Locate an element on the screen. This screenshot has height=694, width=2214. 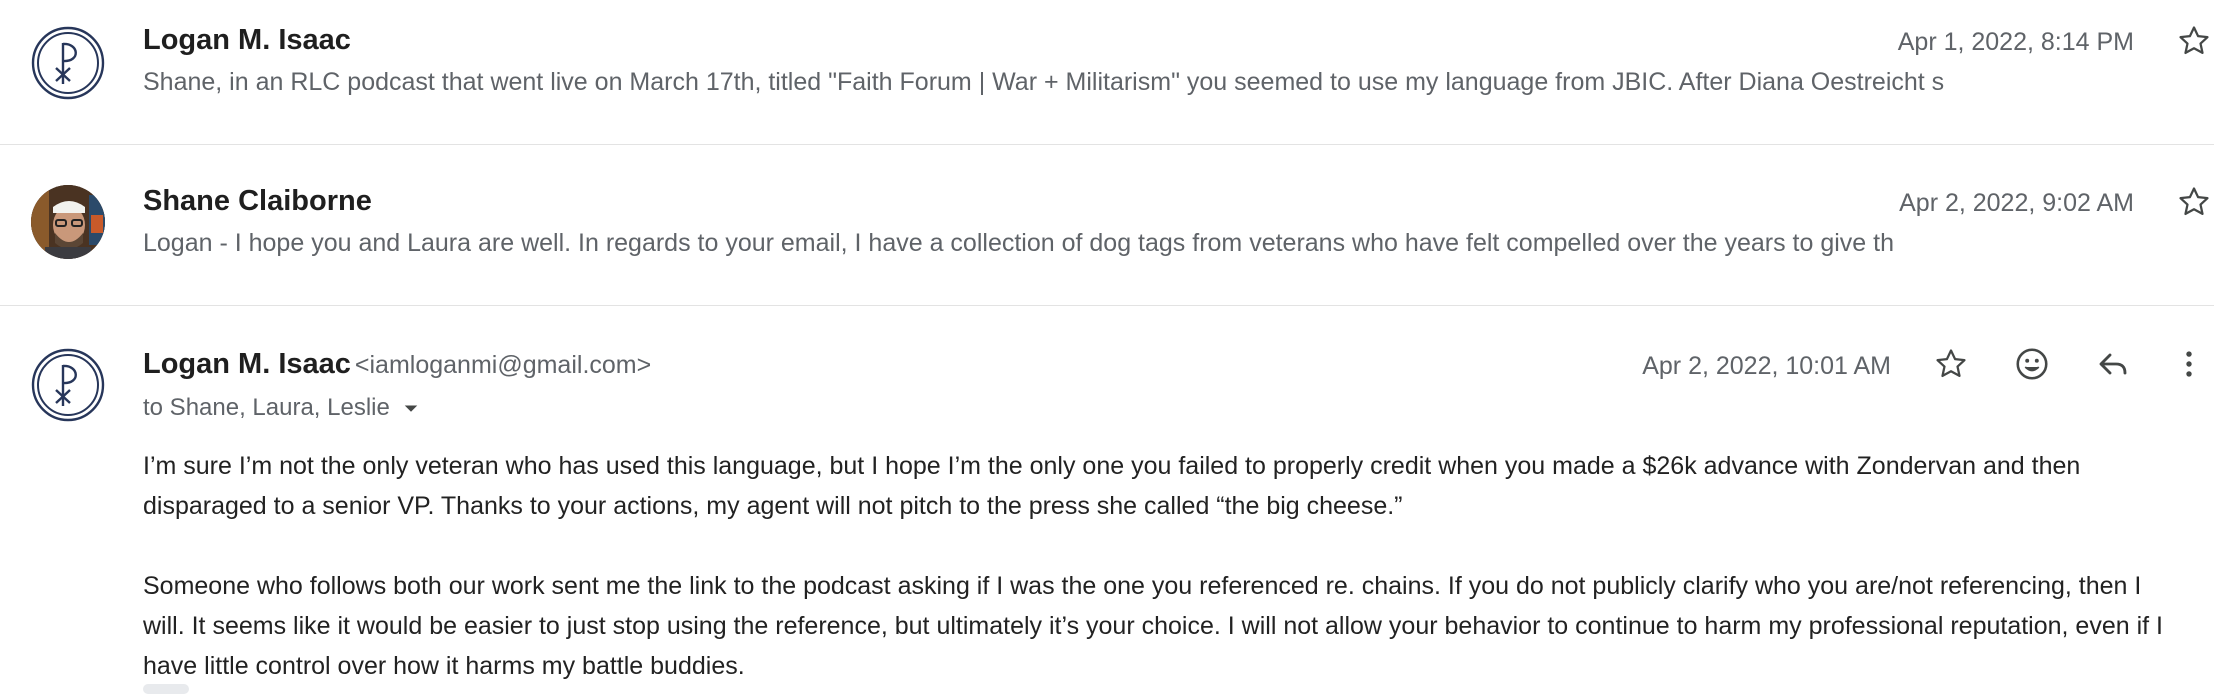
sender-name: Shane Claiborne is located at coordinates (257, 201).